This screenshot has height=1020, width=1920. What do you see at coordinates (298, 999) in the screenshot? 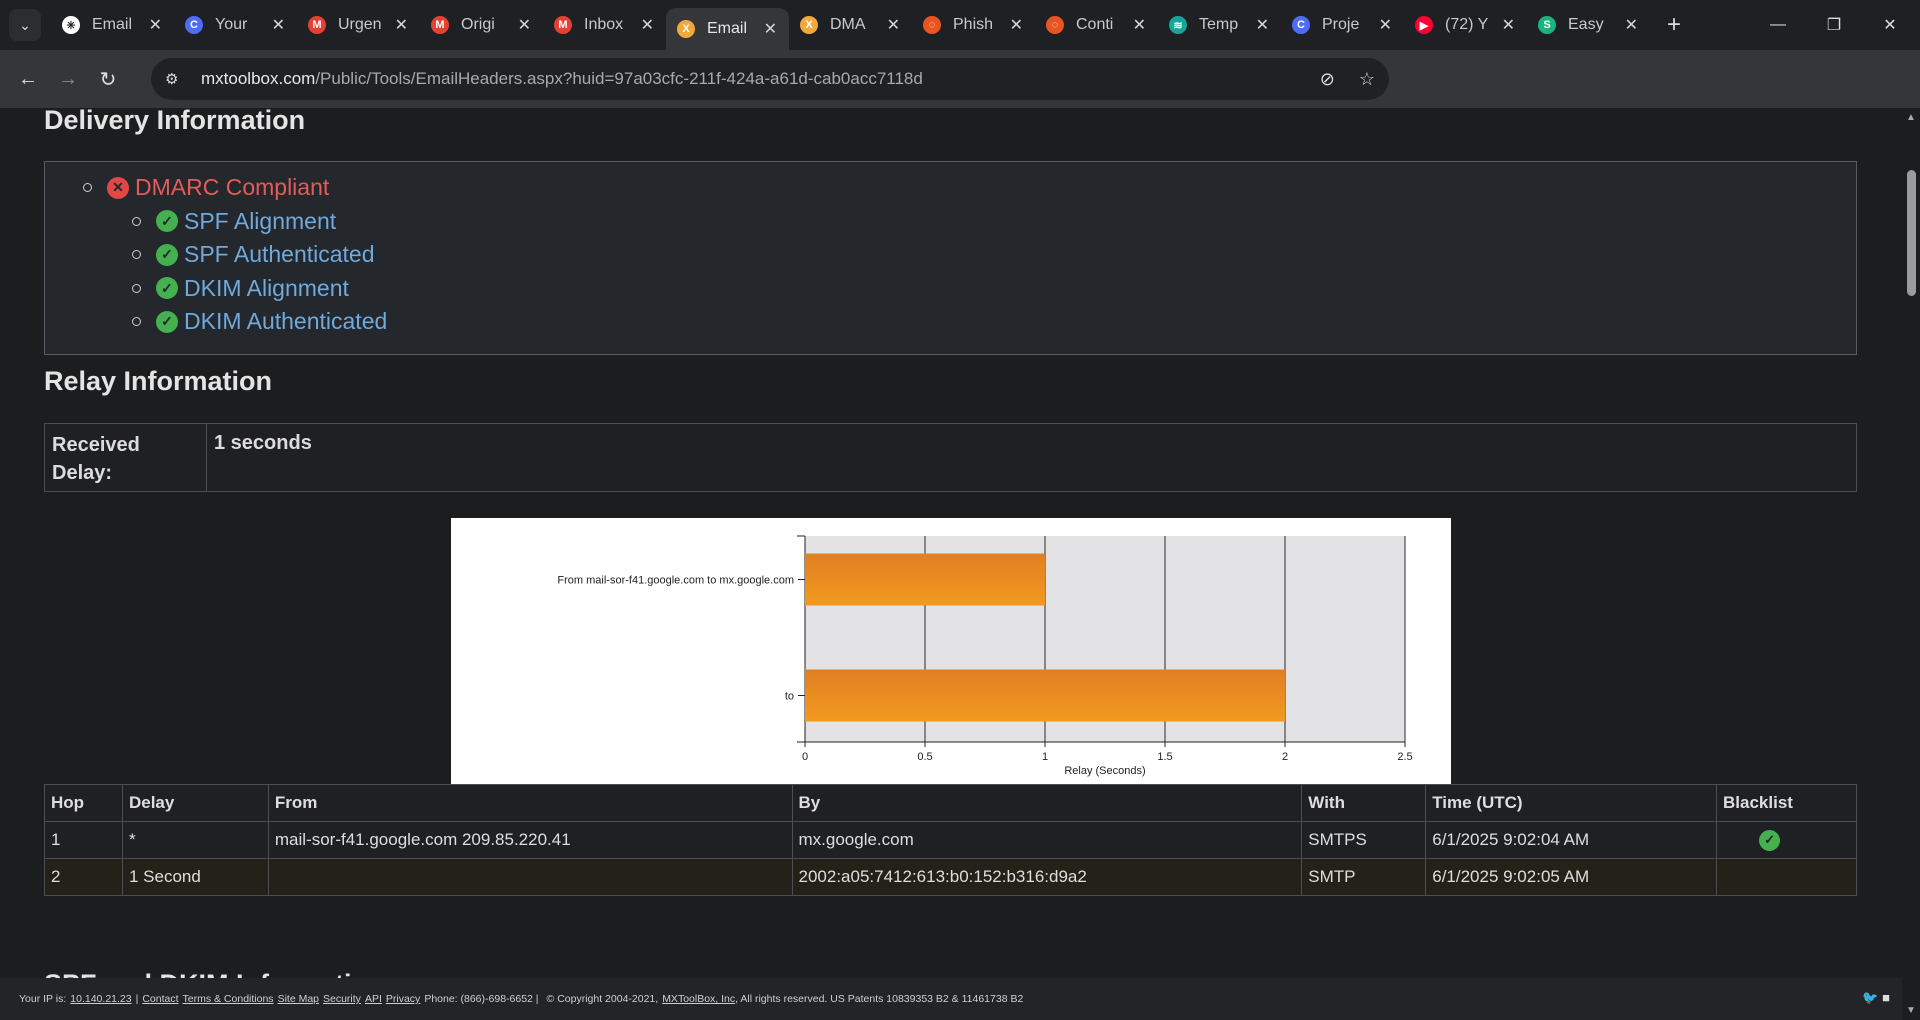
I see `footer-link-site-map: Site Map` at bounding box center [298, 999].